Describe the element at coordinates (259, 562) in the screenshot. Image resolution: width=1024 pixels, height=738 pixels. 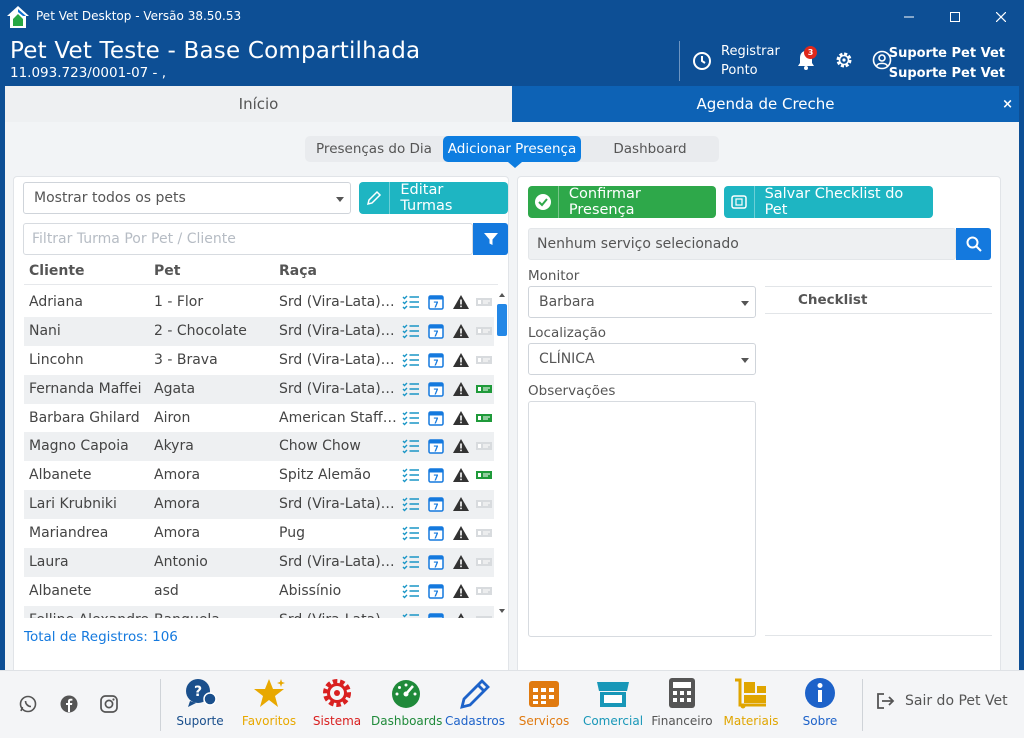
I see `table-row: Laura Antonio Srd (Vira-Lata) C... 7` at that location.